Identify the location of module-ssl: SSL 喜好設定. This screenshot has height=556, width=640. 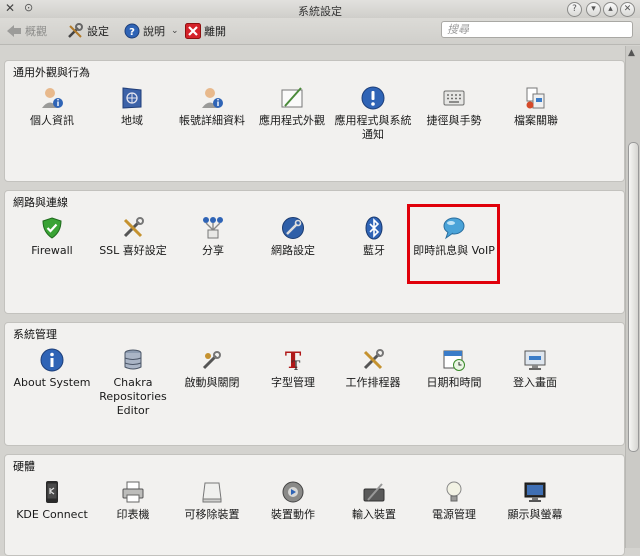
(133, 237).